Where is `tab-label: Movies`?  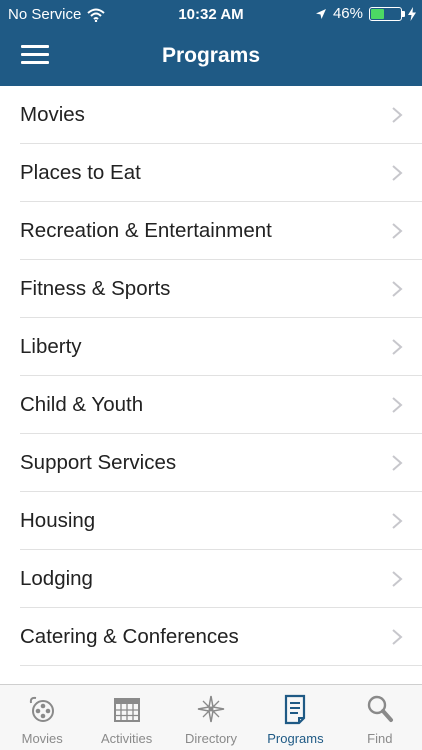 tab-label: Movies is located at coordinates (42, 738).